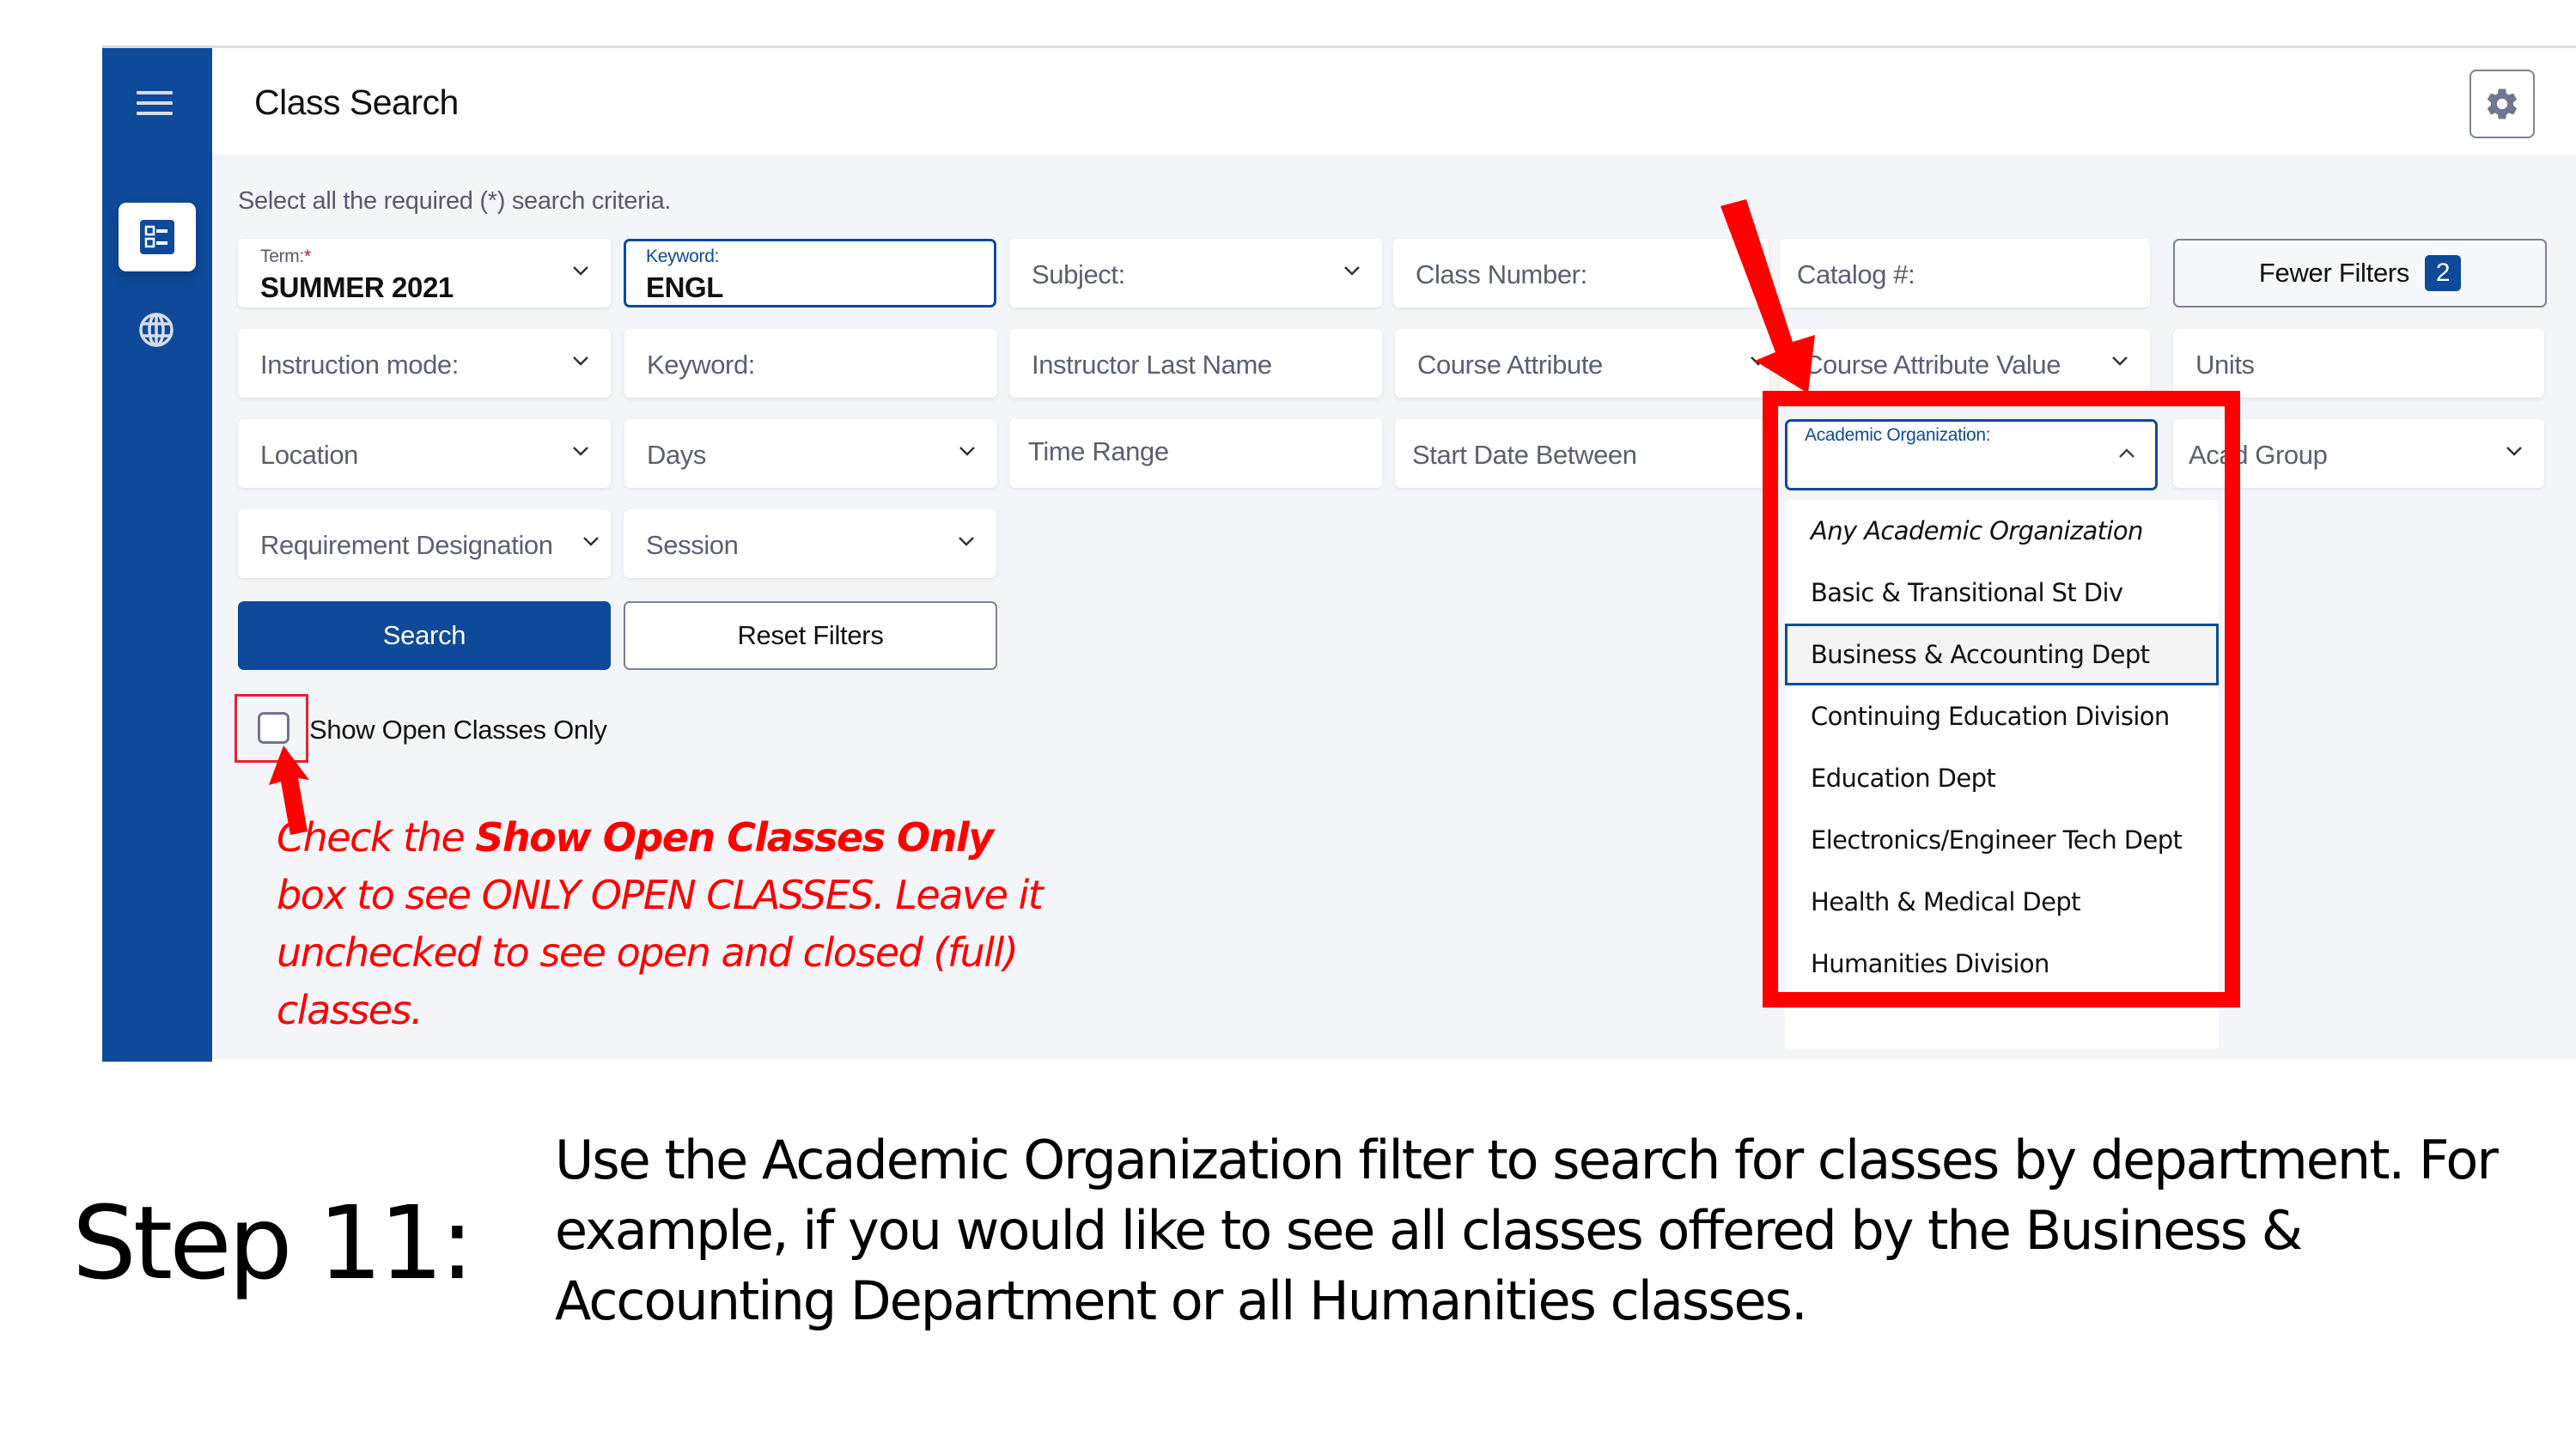  Describe the element at coordinates (285, 256) in the screenshot. I see `term-label: Term:*` at that location.